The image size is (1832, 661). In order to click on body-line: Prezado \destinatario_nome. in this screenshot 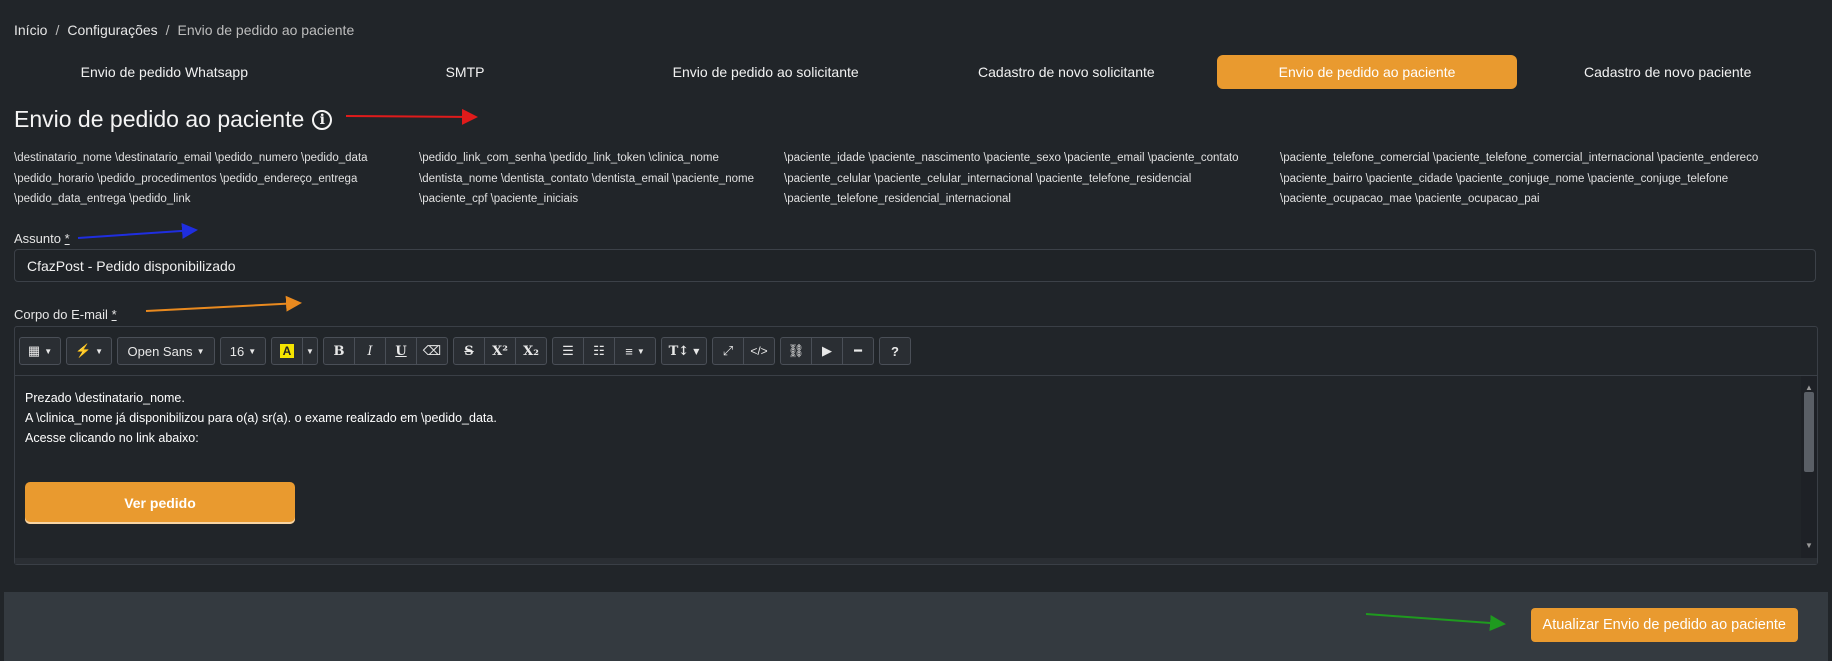, I will do `click(105, 398)`.